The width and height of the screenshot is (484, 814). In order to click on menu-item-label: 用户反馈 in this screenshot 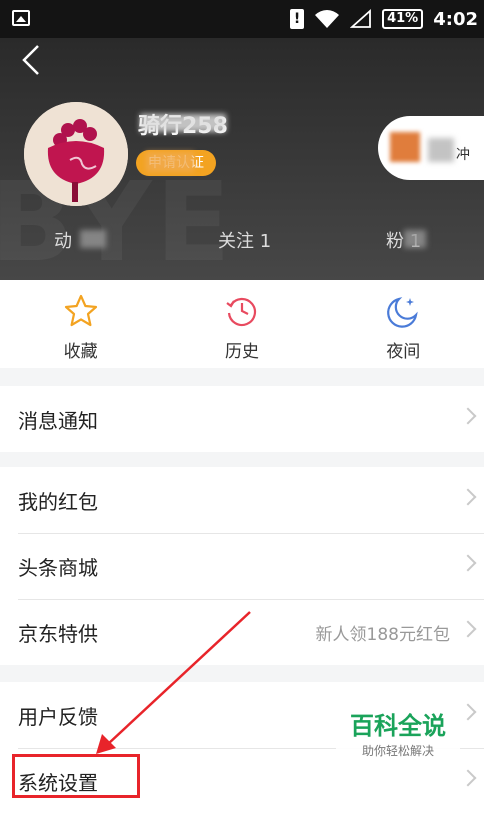, I will do `click(58, 716)`.